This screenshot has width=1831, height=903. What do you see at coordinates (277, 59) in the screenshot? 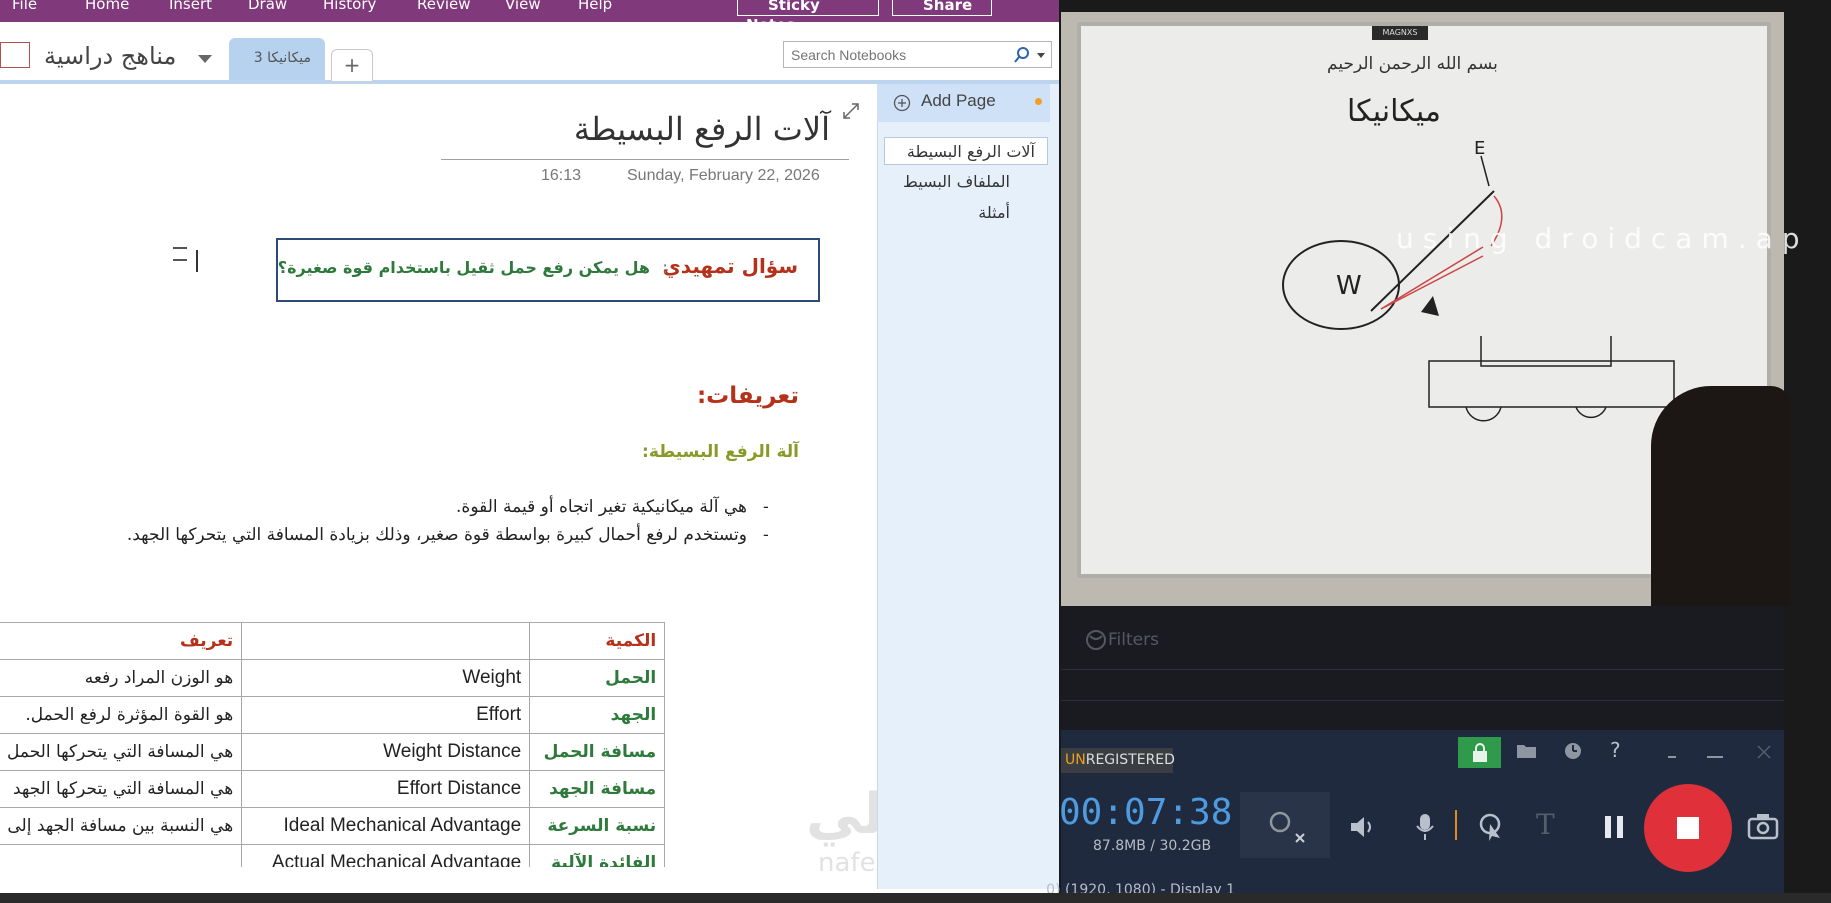
I see `tab-section-mechanics: ميكانيكا 3` at bounding box center [277, 59].